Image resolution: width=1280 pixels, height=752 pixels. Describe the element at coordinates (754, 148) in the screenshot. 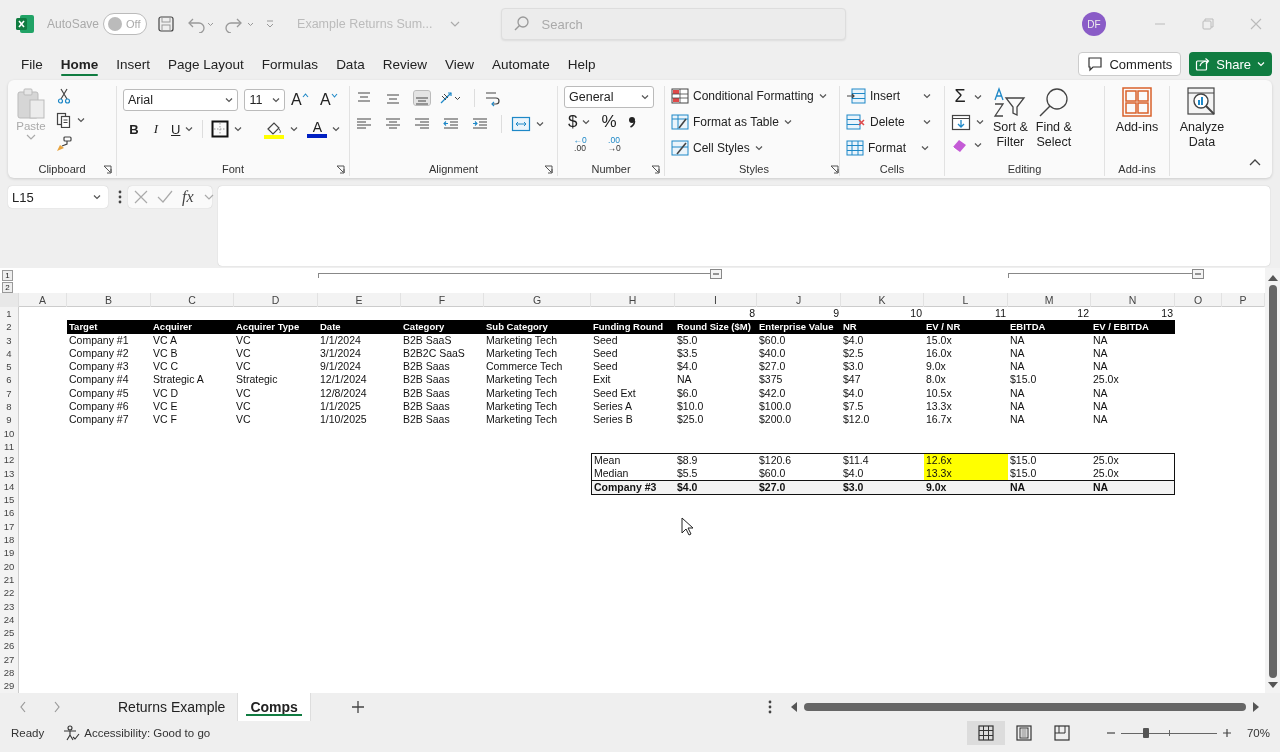

I see `ribbon-button: Cell Styles` at that location.